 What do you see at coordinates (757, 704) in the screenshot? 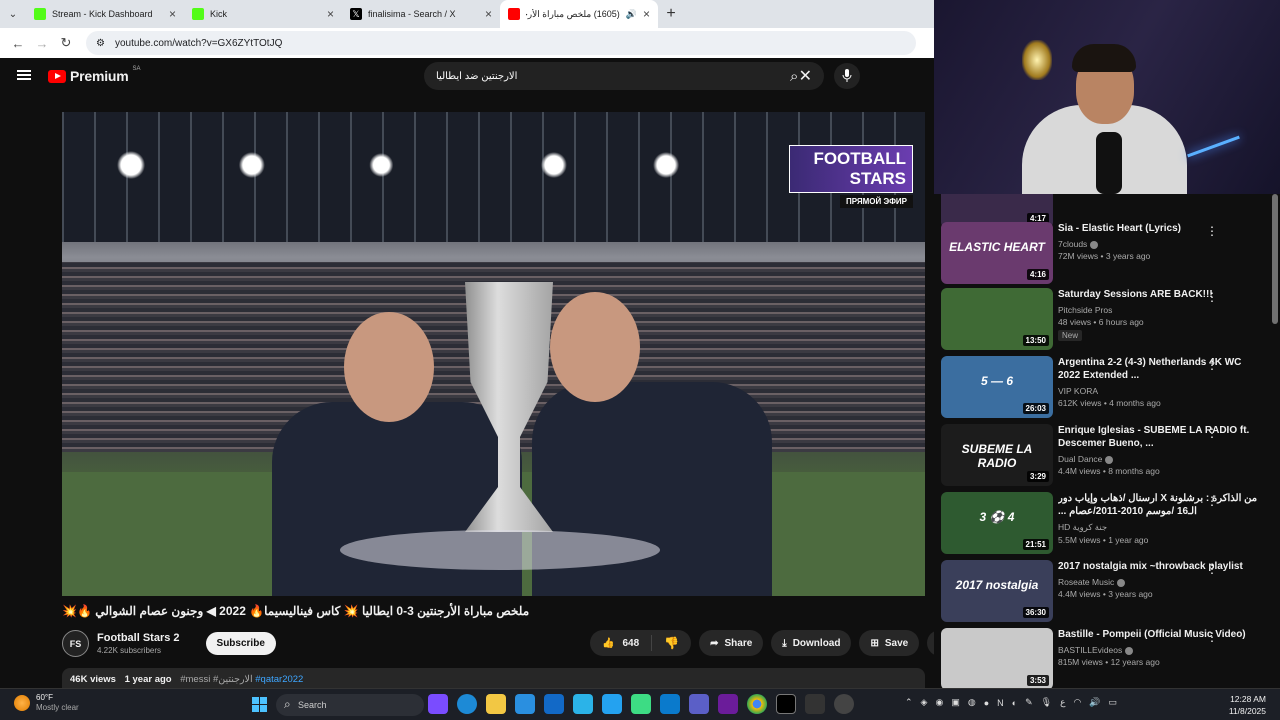
I see `chrome-icon` at bounding box center [757, 704].